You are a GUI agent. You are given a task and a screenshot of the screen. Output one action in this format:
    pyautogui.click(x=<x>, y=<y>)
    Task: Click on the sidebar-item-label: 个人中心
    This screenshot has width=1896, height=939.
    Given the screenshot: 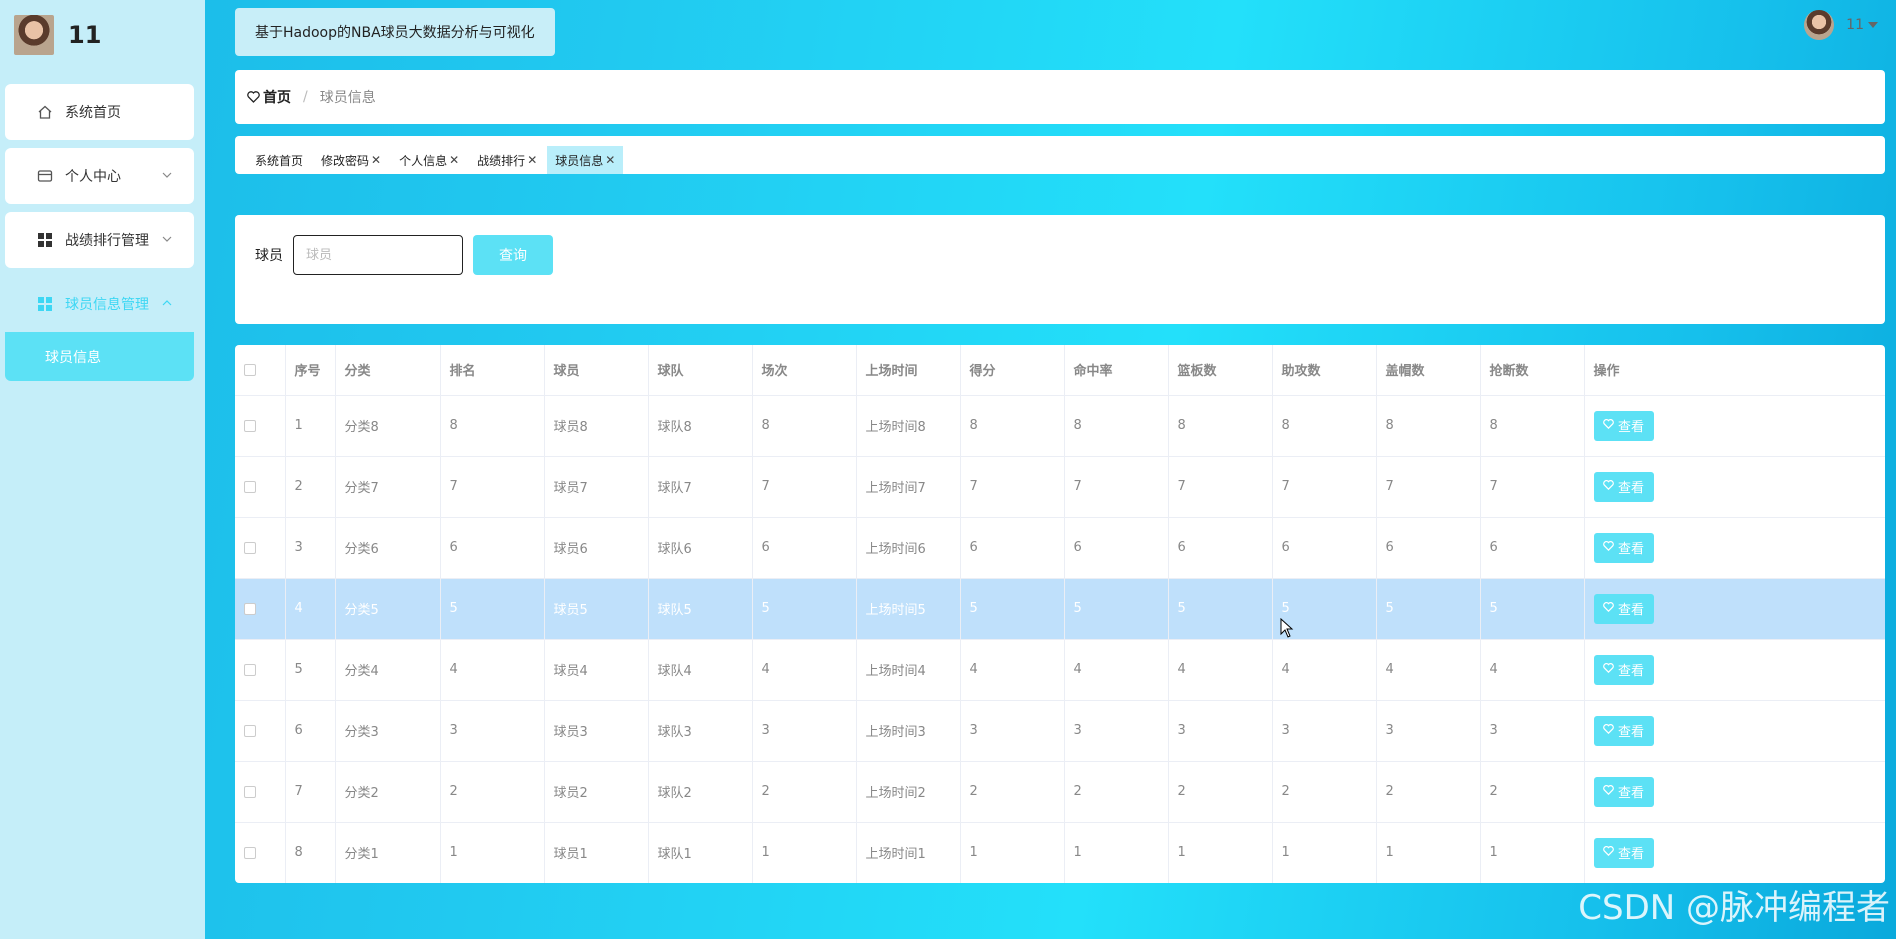 What is the action you would take?
    pyautogui.click(x=93, y=177)
    